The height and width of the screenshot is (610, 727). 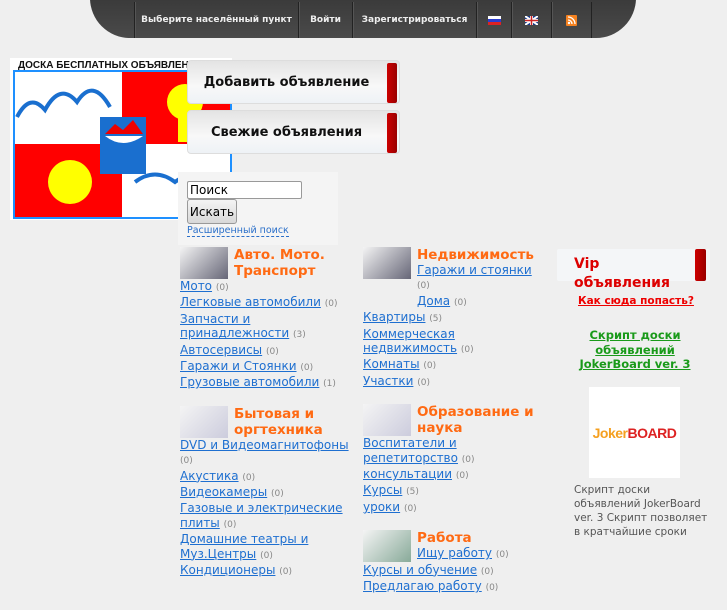 I want to click on category-link-item: Гаражи и стоянки (0), so click(x=481, y=278).